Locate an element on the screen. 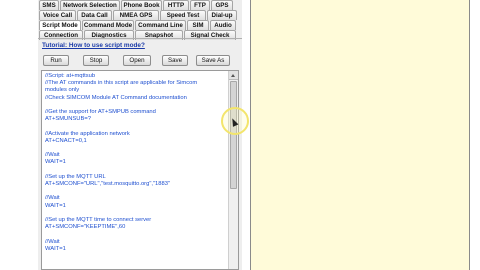 The width and height of the screenshot is (480, 270). scroll-up-arrow-icon is located at coordinates (233, 75).